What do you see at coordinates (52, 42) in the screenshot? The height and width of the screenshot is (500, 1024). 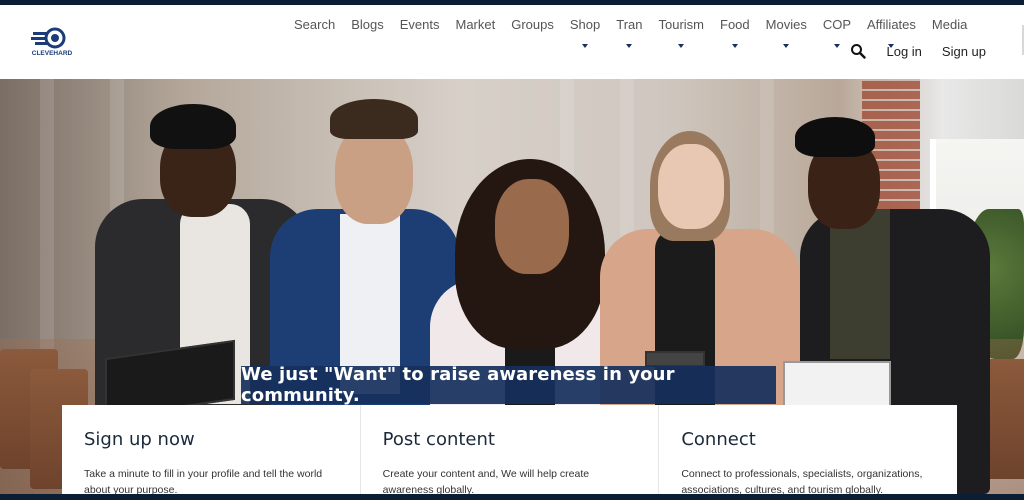 I see `brand-logo: CLEVEHARD` at bounding box center [52, 42].